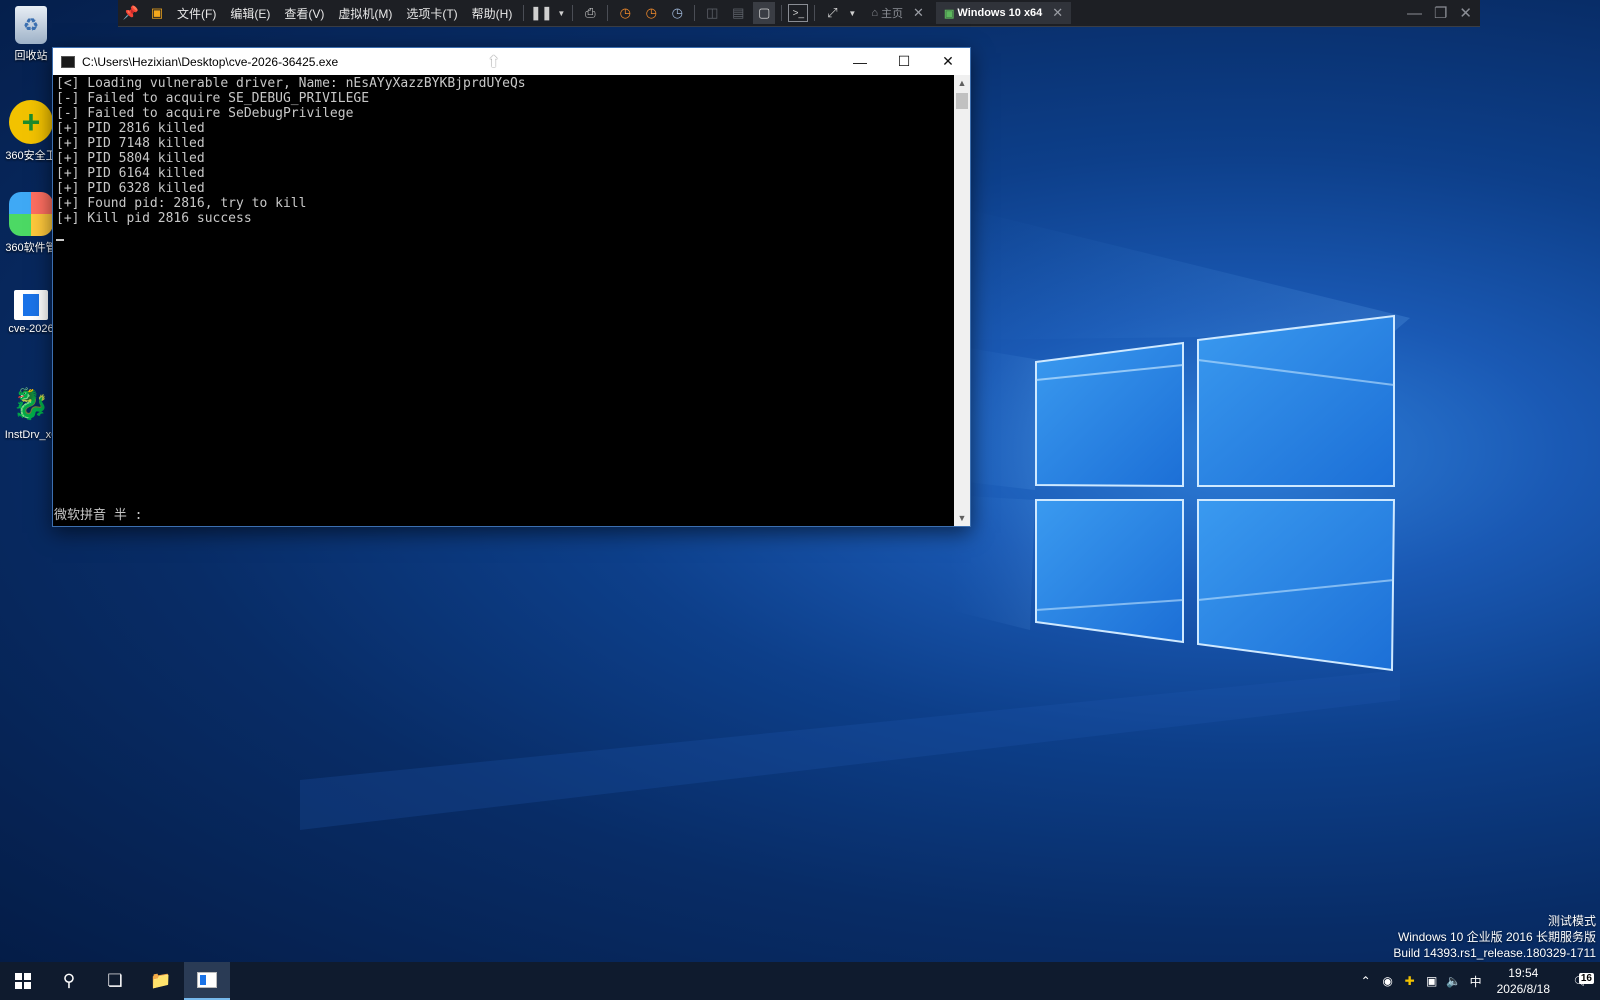  Describe the element at coordinates (31, 404) in the screenshot. I see `dragon-shield-icon: 🐉` at that location.